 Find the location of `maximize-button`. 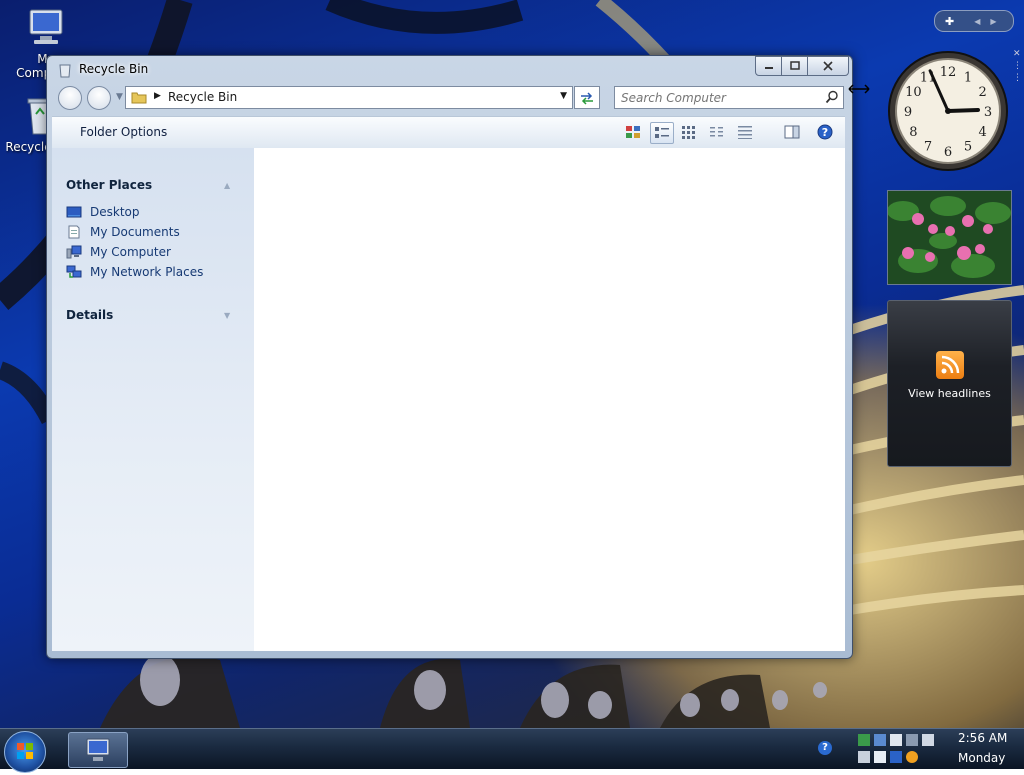

maximize-button is located at coordinates (794, 66).